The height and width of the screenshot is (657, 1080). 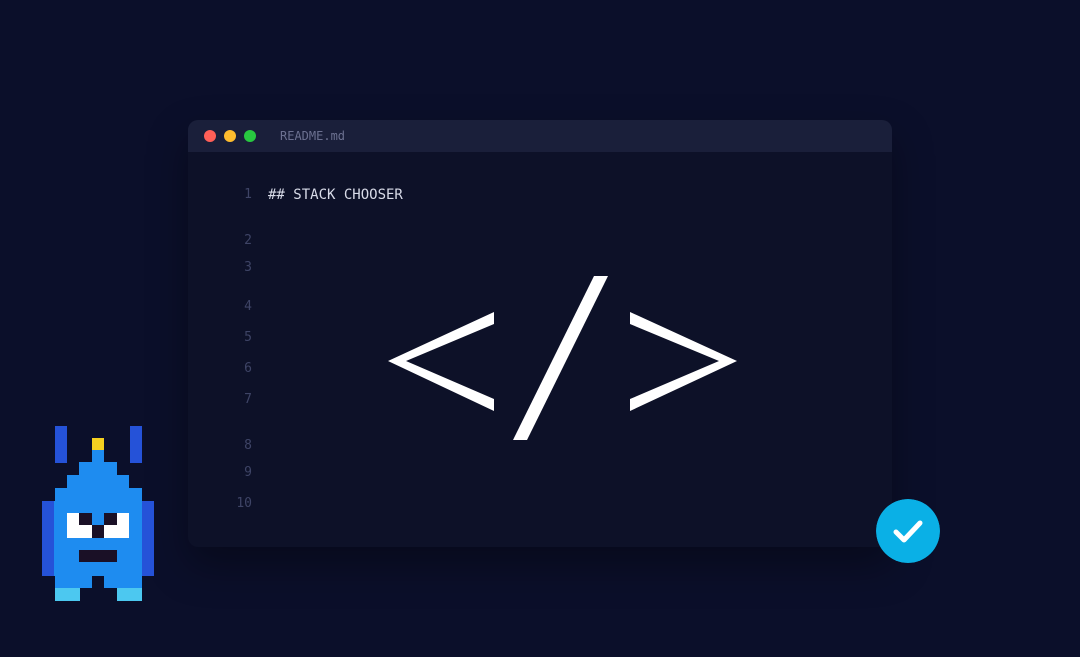 I want to click on code-brackets-icon, so click(x=562, y=358).